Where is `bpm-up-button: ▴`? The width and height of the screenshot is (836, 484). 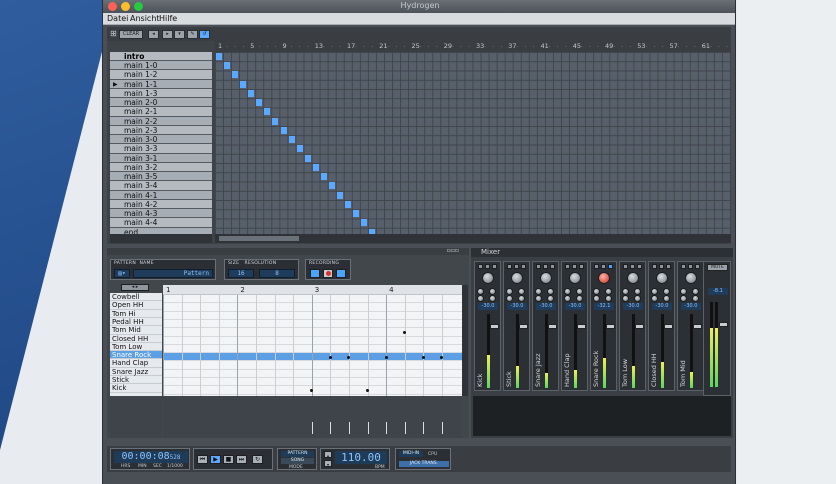 bpm-up-button: ▴ is located at coordinates (328, 454).